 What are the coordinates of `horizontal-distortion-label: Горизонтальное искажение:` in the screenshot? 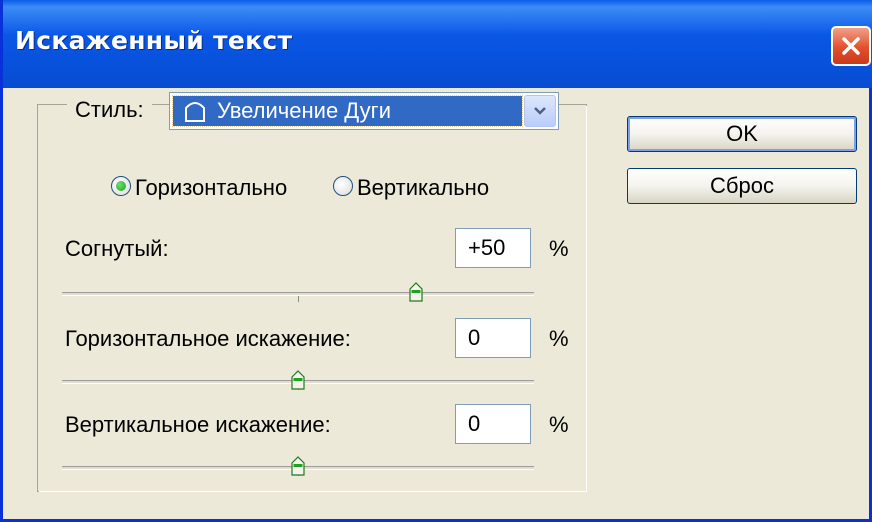 It's located at (208, 338).